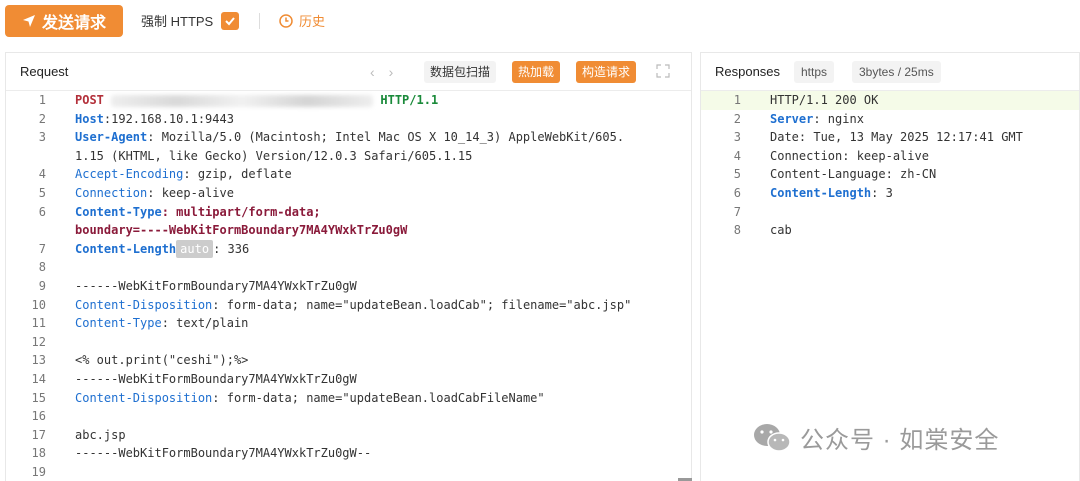  What do you see at coordinates (195, 249) in the screenshot?
I see `auto-badge: auto` at bounding box center [195, 249].